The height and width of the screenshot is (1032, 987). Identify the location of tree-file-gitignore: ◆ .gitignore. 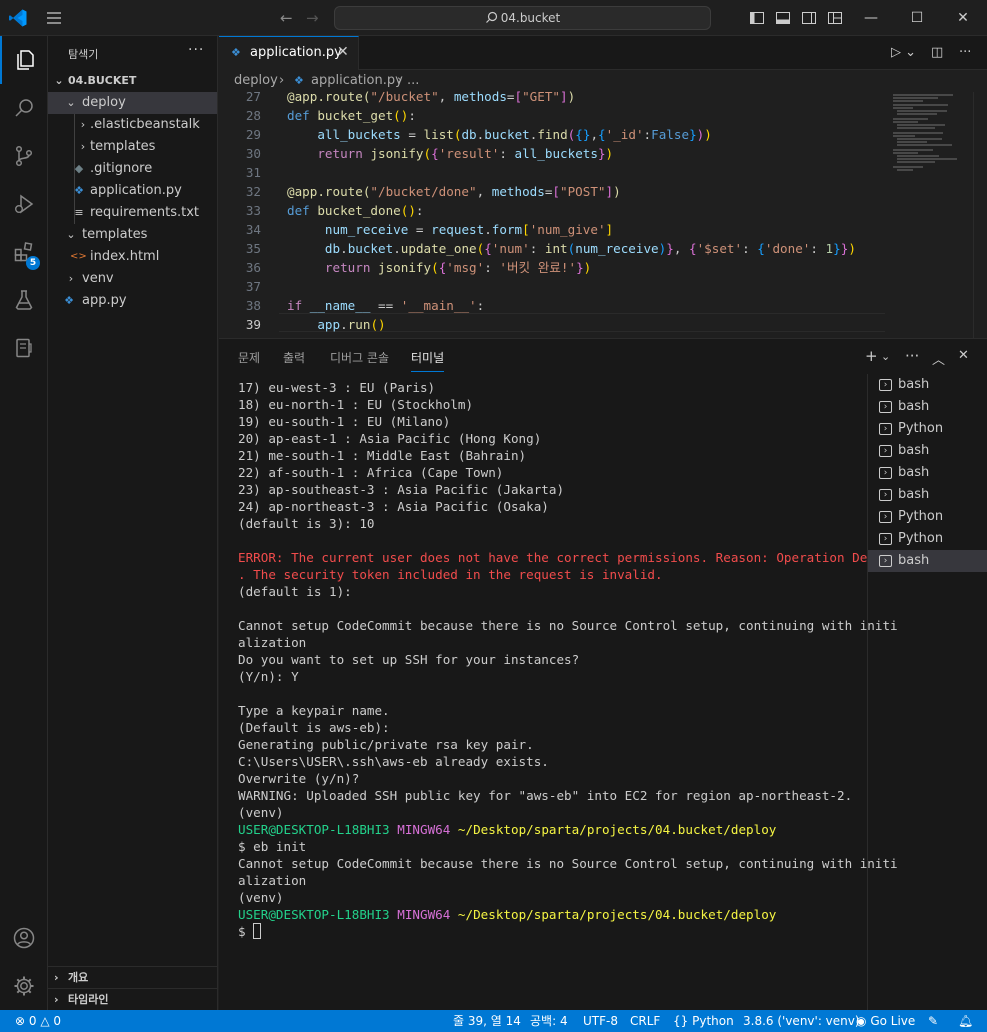
(132, 169).